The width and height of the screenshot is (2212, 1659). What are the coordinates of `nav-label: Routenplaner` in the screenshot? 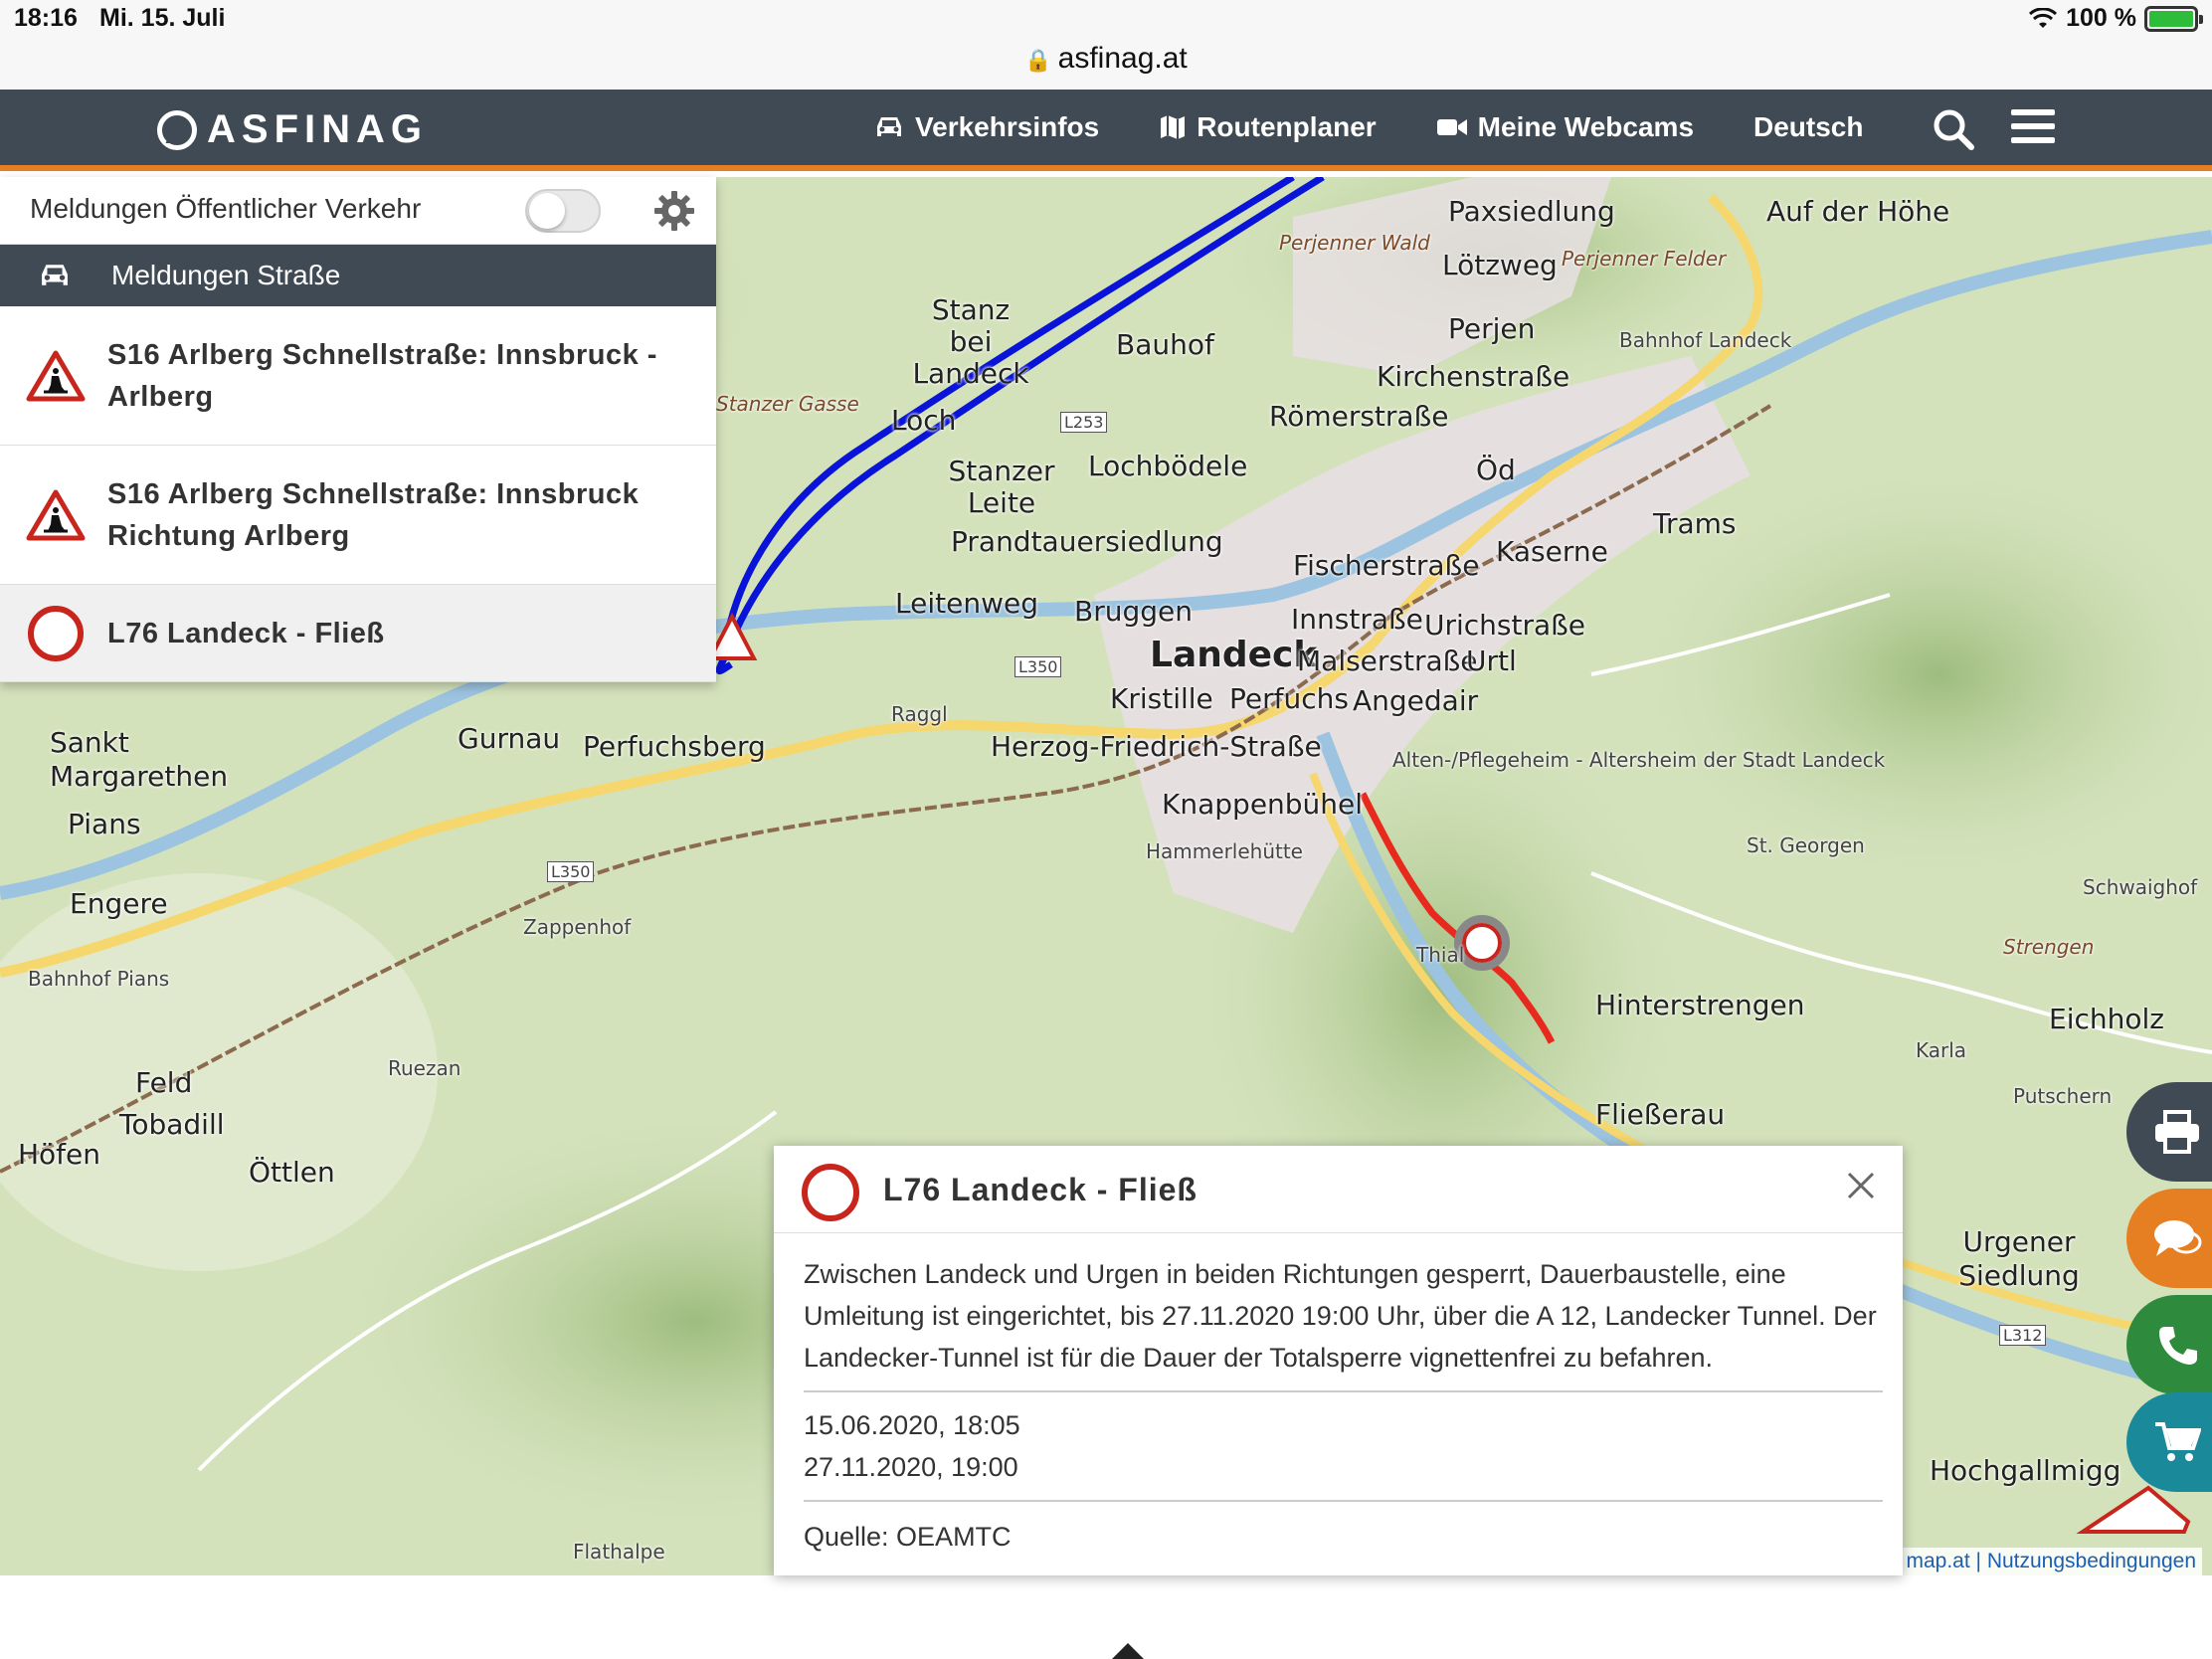 It's located at (1287, 126).